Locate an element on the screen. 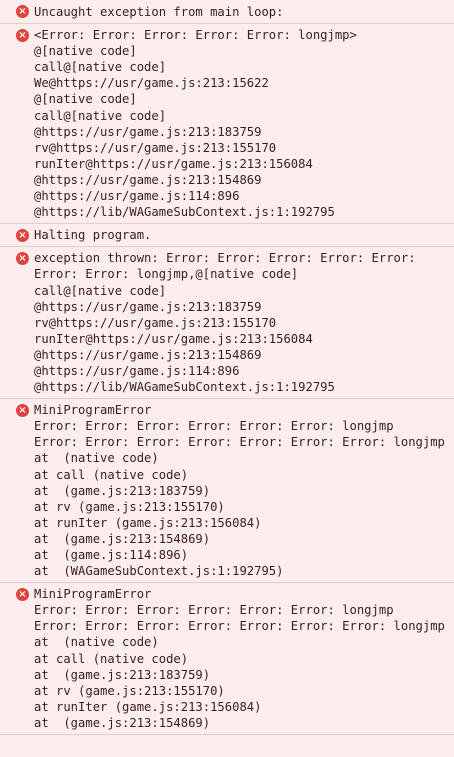 The image size is (454, 757). console-error-entry: × Uncaught exception from main loop: is located at coordinates (227, 12).